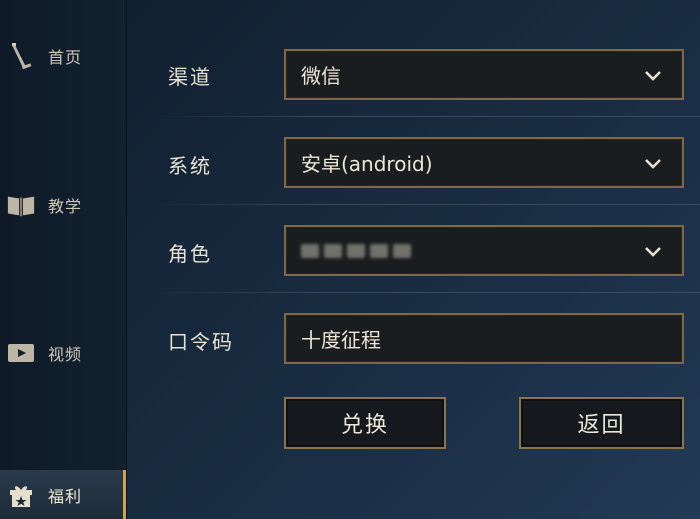 This screenshot has height=519, width=700. I want to click on sidebar-item-home: 首页, so click(63, 56).